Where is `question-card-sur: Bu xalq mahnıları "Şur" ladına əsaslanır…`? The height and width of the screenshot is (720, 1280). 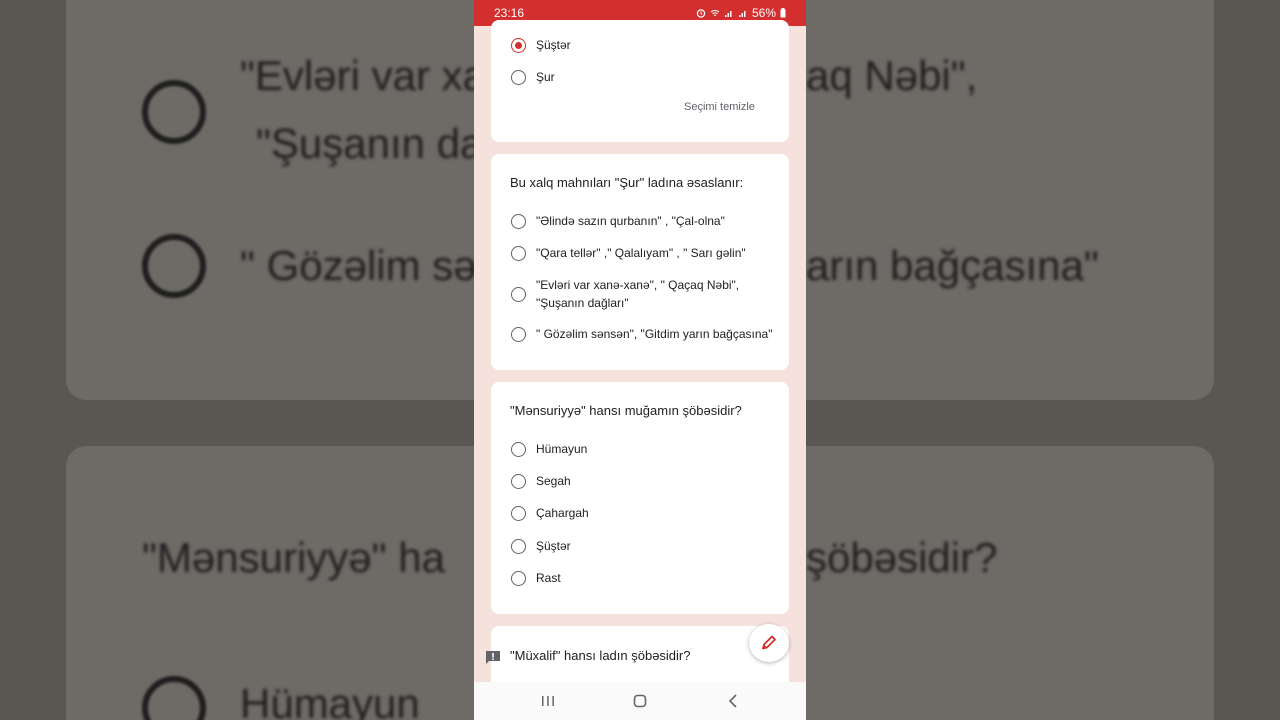 question-card-sur: Bu xalq mahnıları "Şur" ladına əsaslanır… is located at coordinates (640, 262).